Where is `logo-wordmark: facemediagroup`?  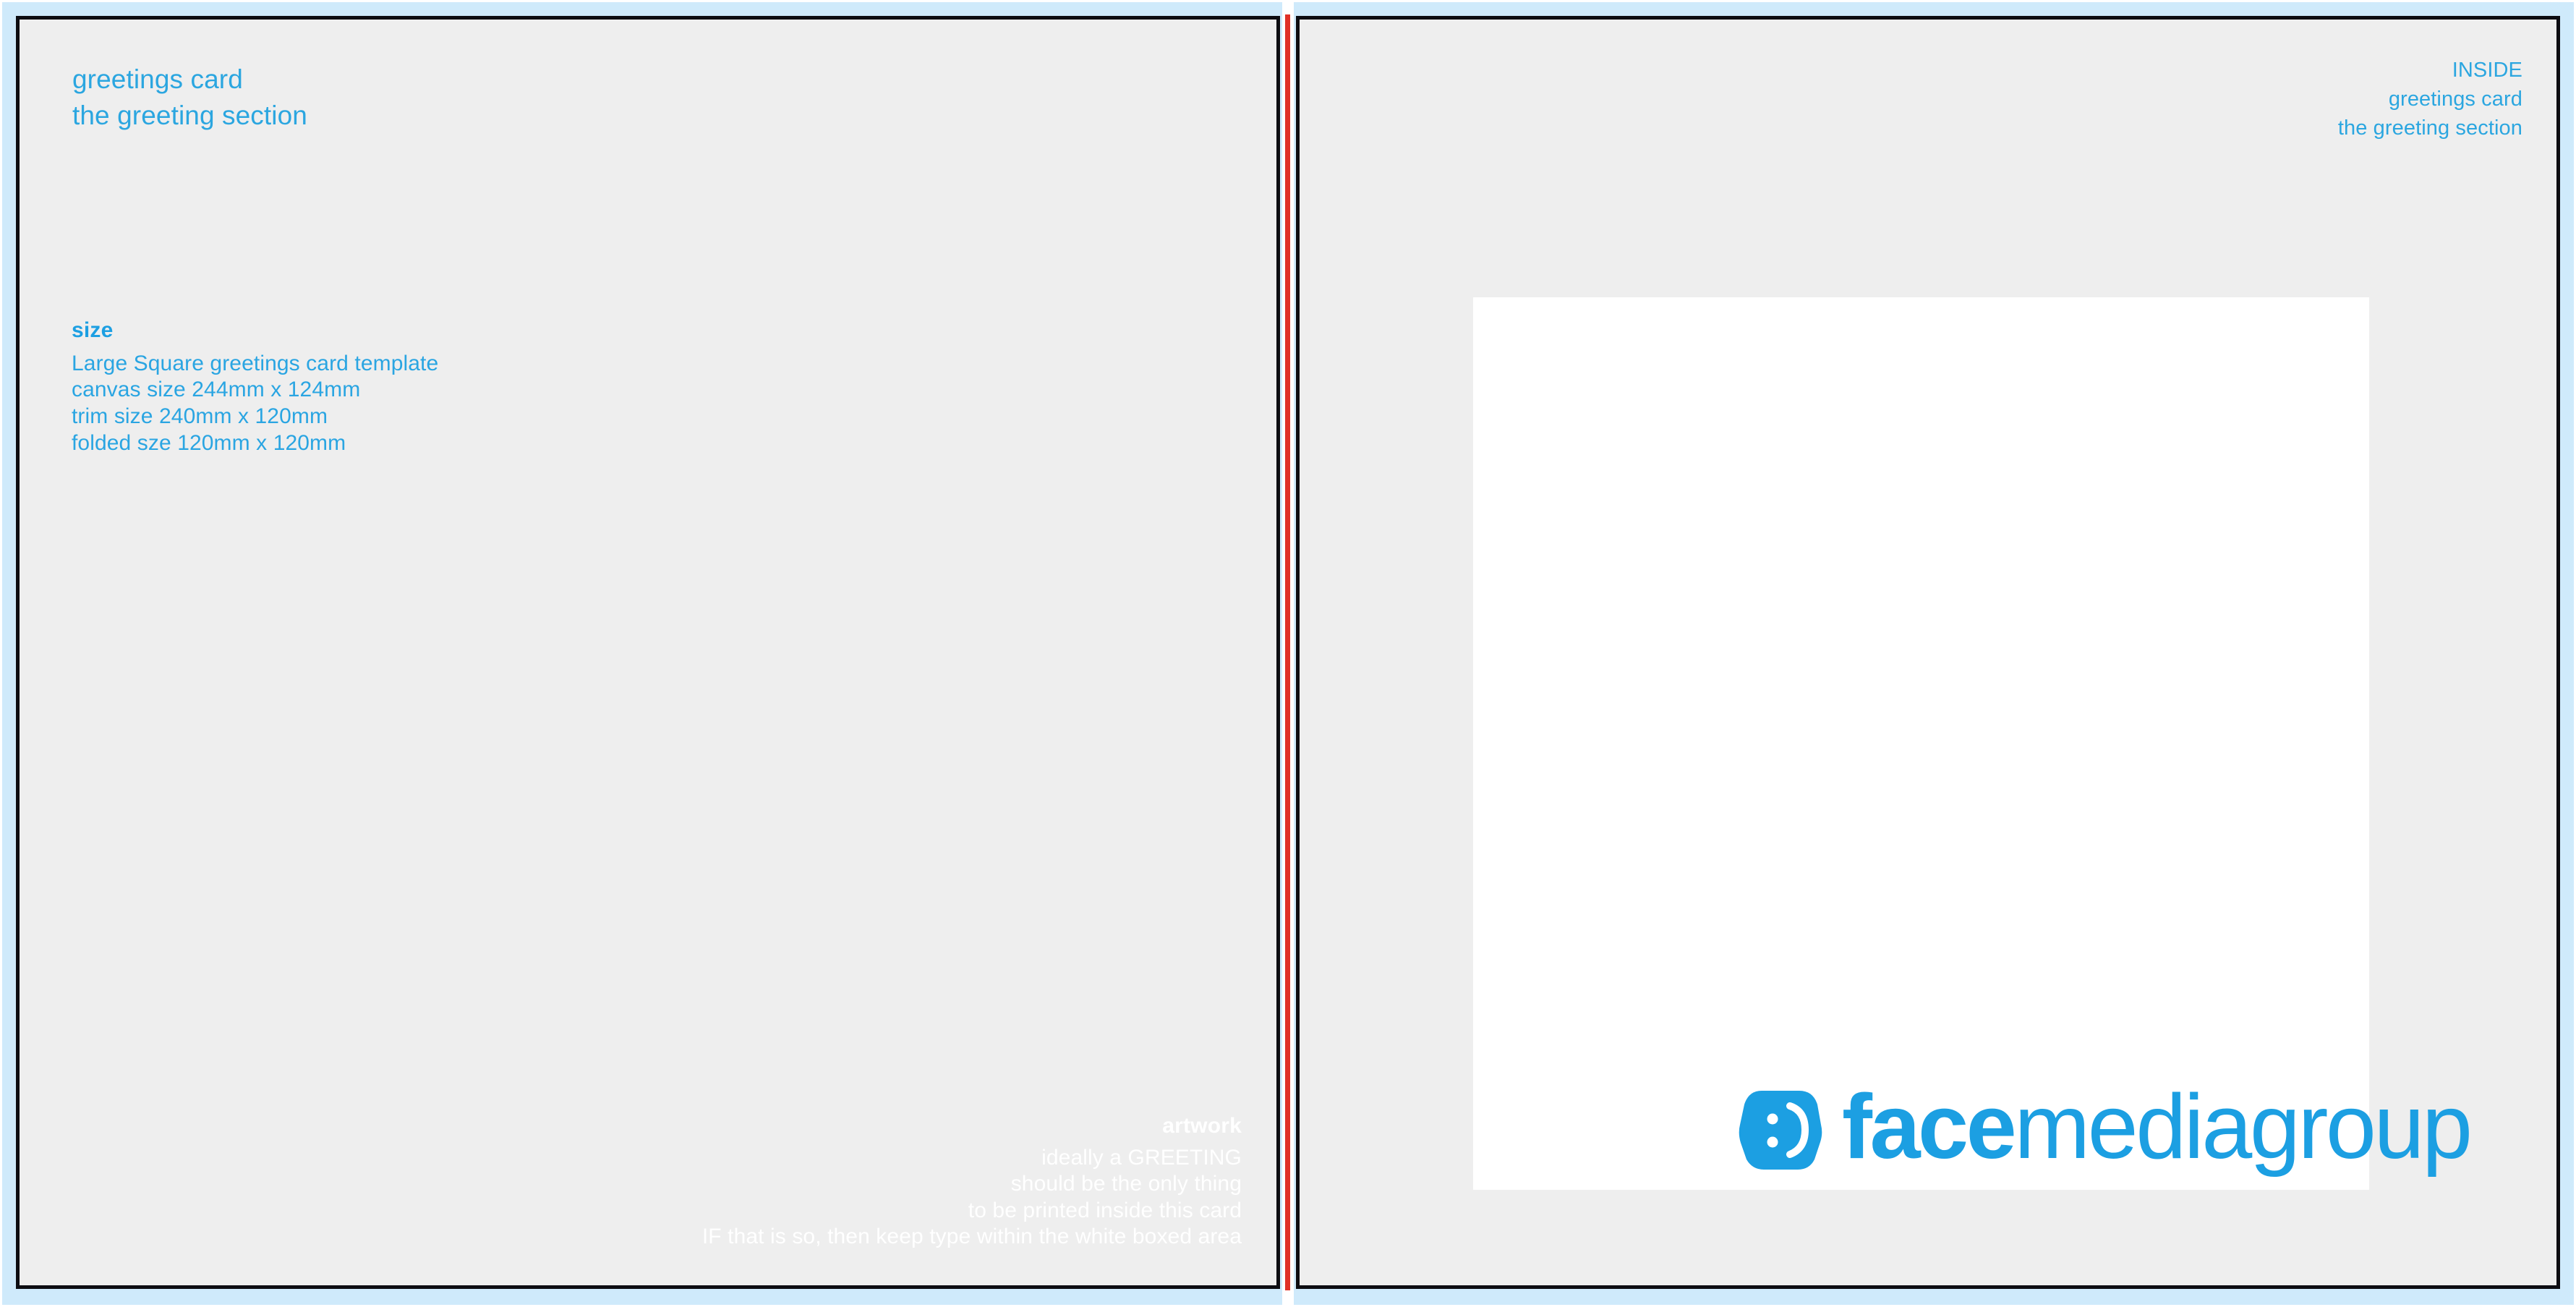 logo-wordmark: facemediagroup is located at coordinates (2157, 1127).